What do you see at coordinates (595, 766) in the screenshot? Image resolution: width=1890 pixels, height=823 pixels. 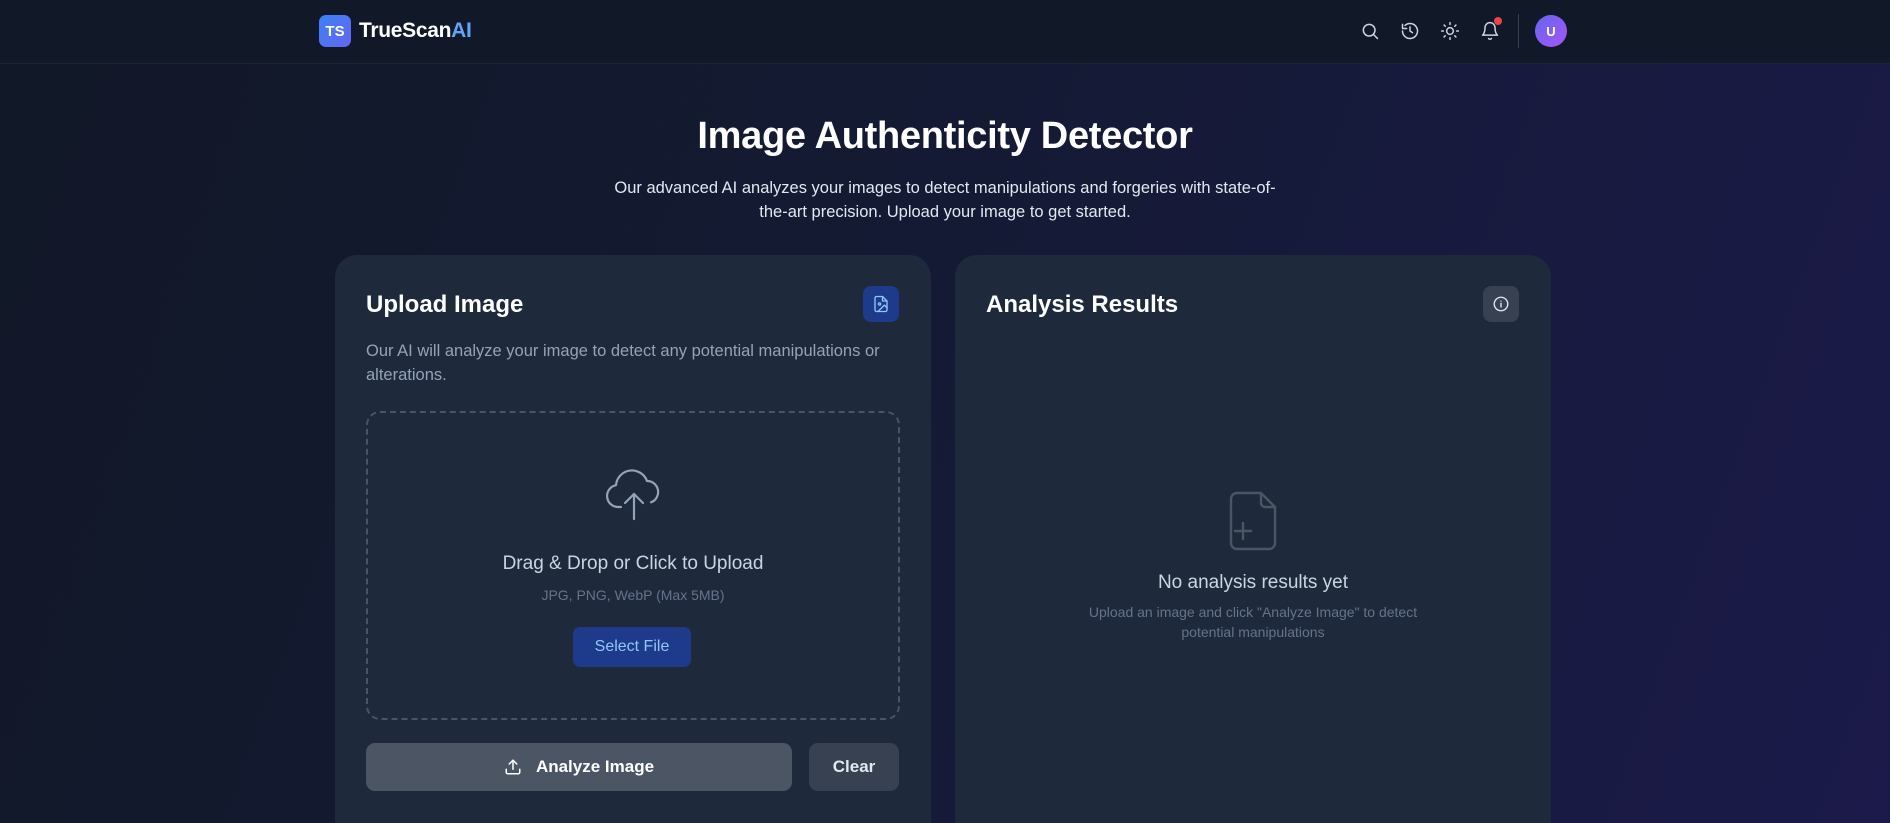 I see `analyze-image-label: Analyze Image` at bounding box center [595, 766].